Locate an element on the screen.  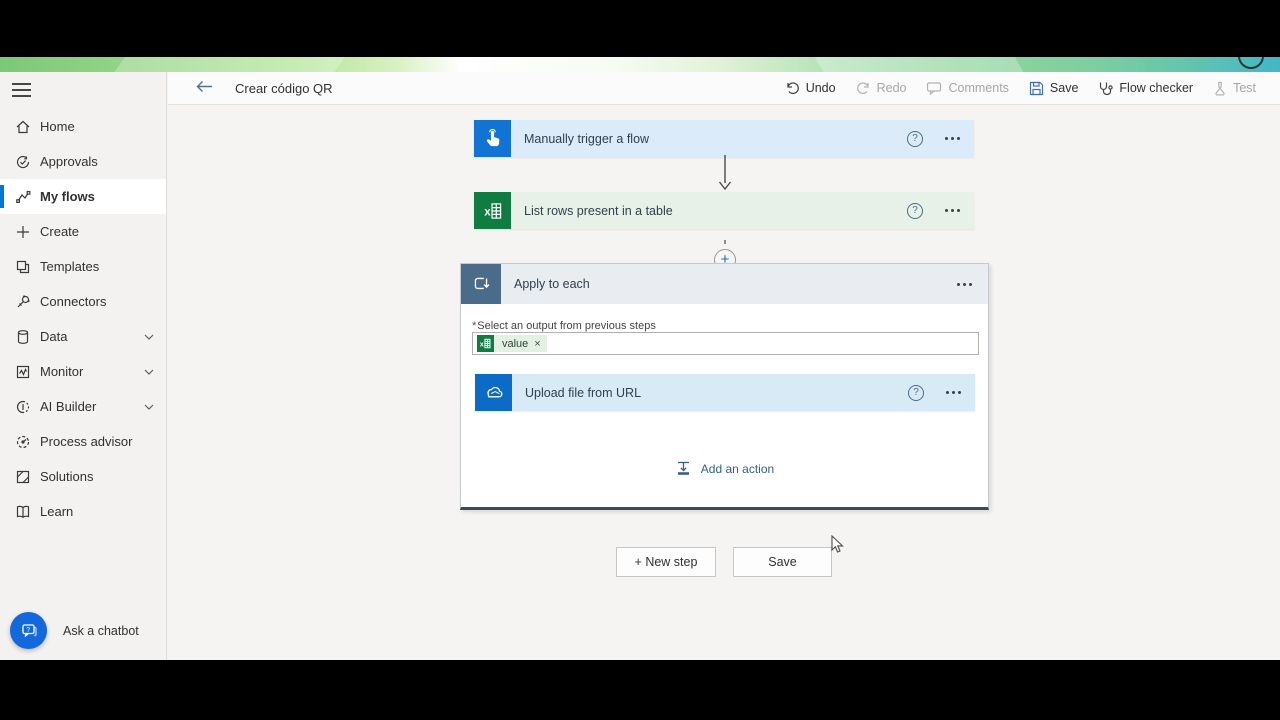
add-action-icon is located at coordinates (683, 468).